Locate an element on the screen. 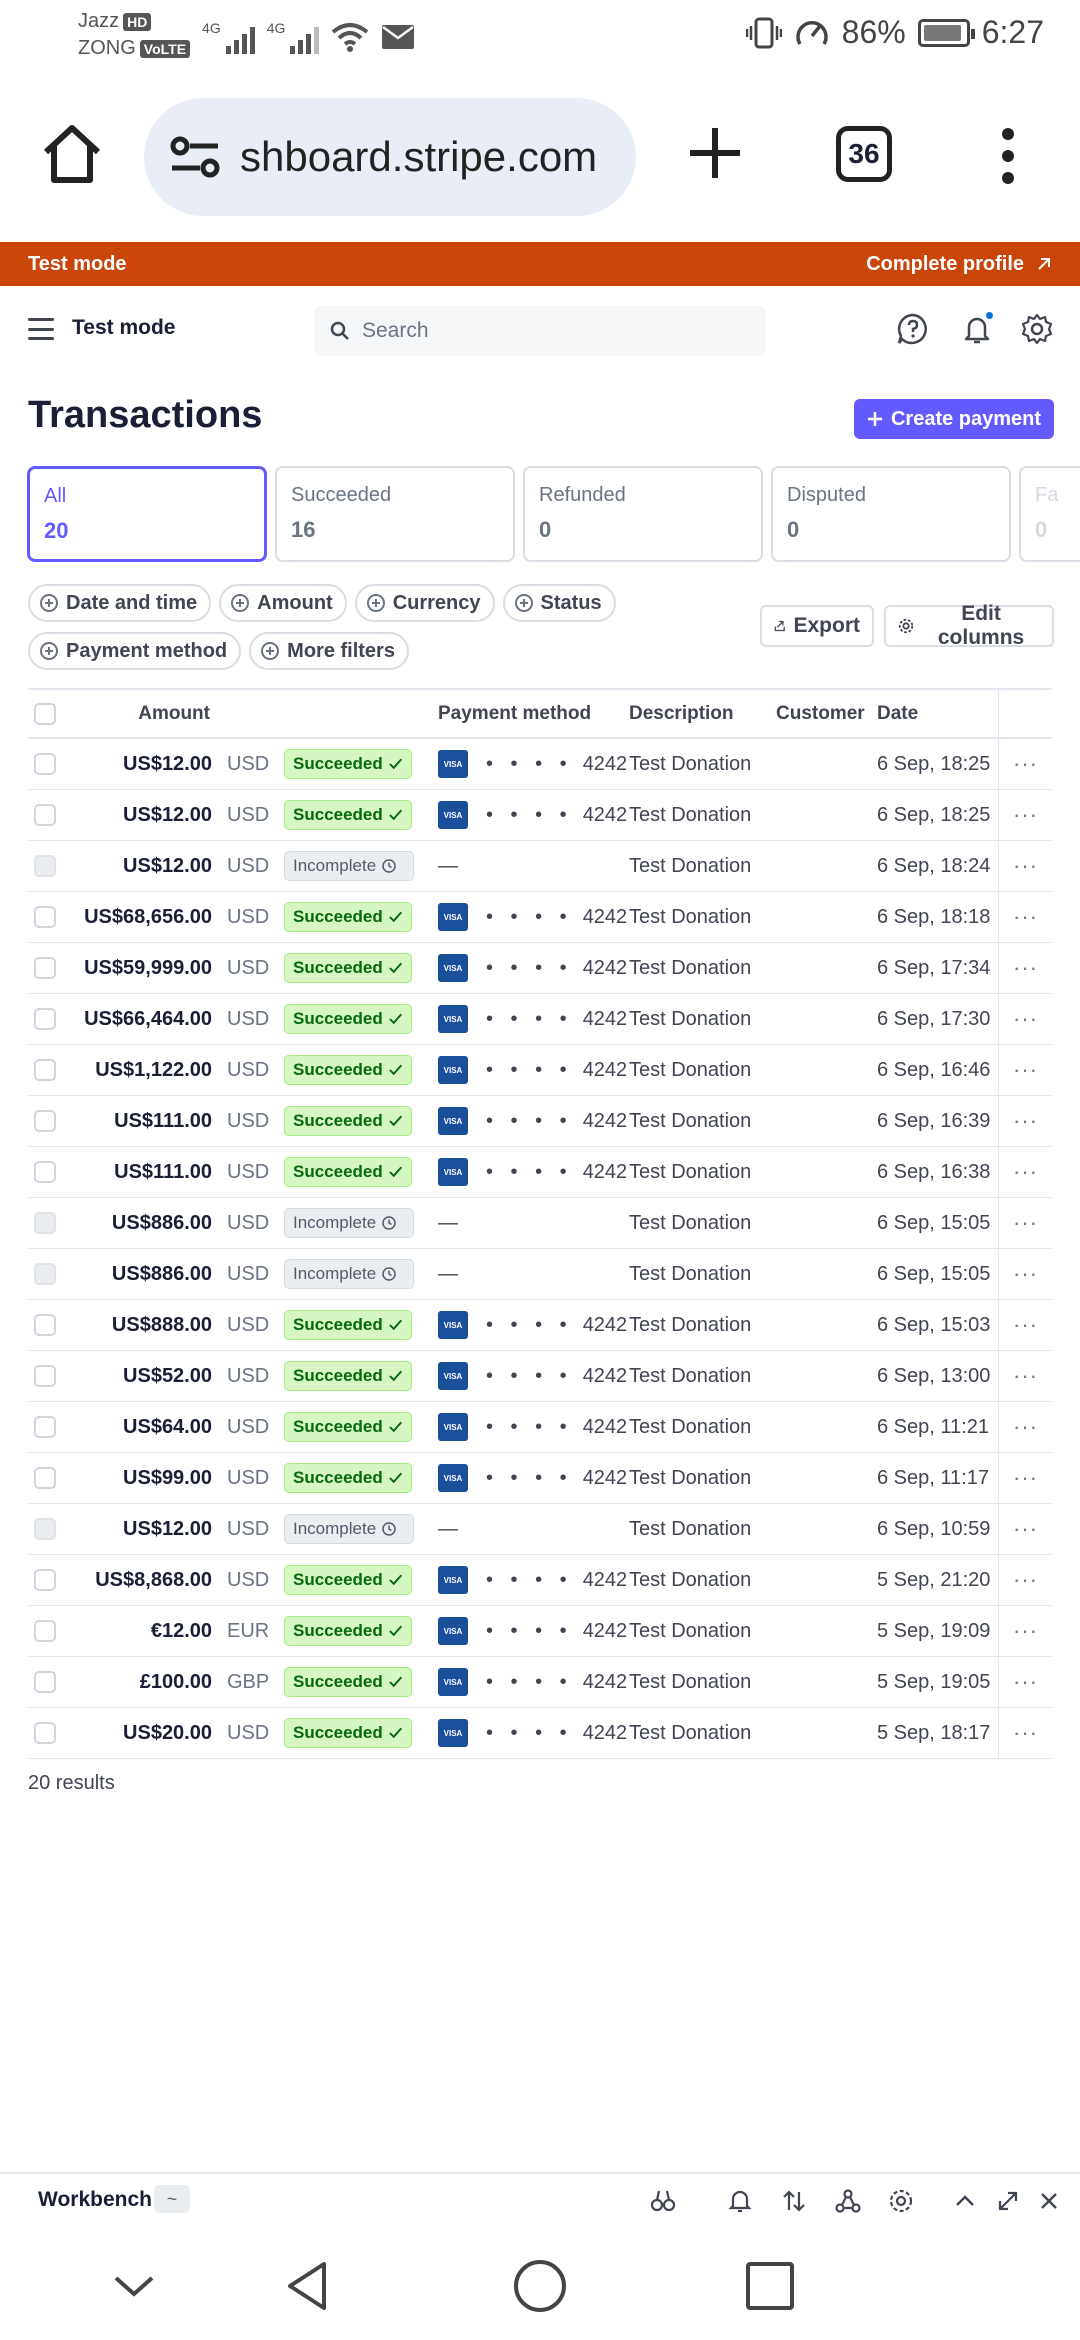 Image resolution: width=1080 pixels, height=2340 pixels. menu-icon is located at coordinates (41, 329).